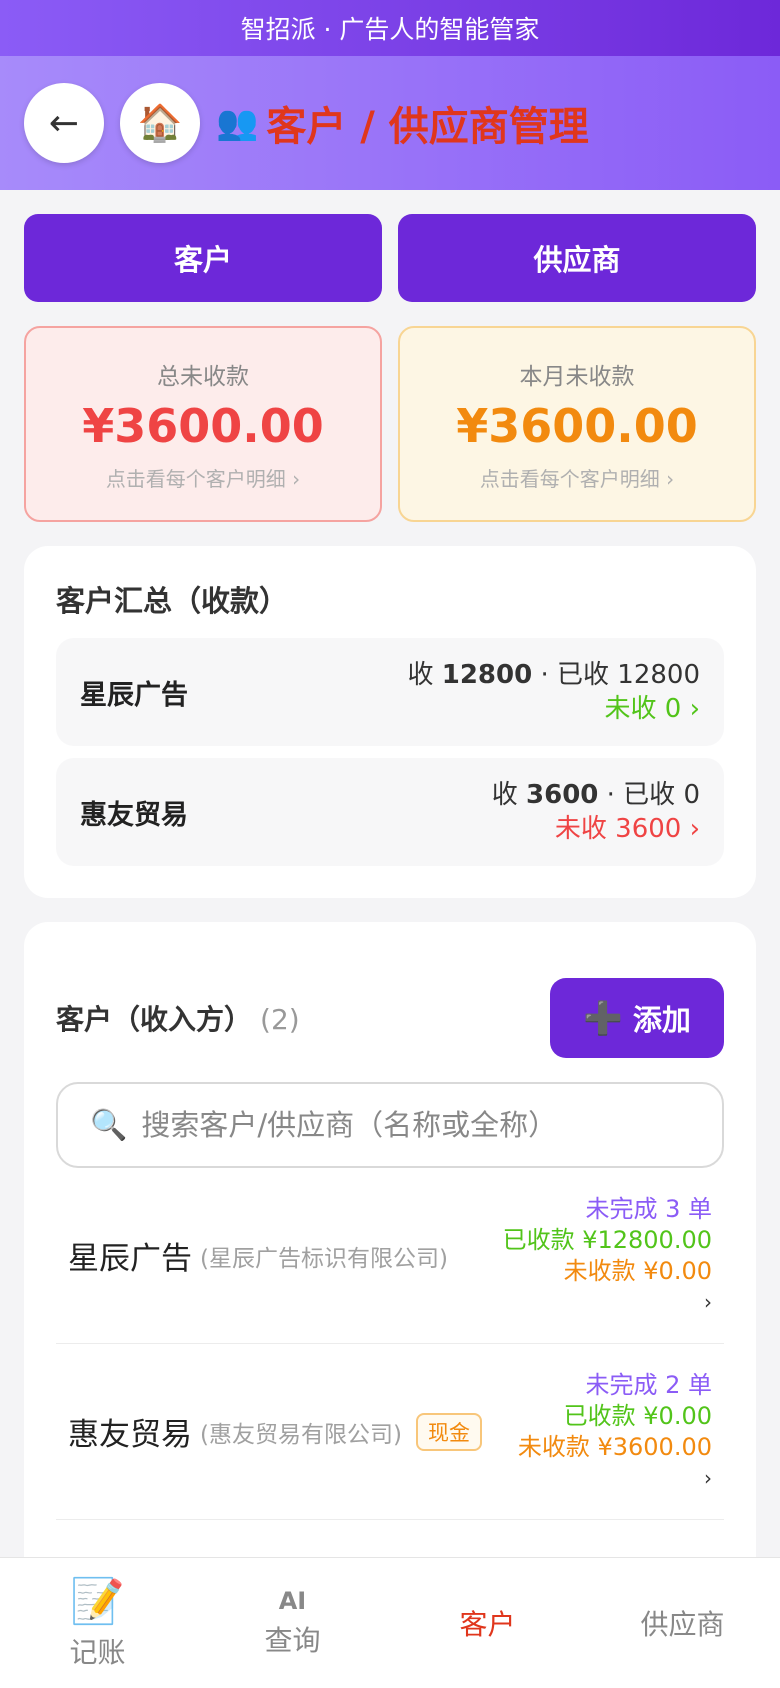 The image size is (780, 1688). What do you see at coordinates (97, 1652) in the screenshot?
I see `nav-label: 记账` at bounding box center [97, 1652].